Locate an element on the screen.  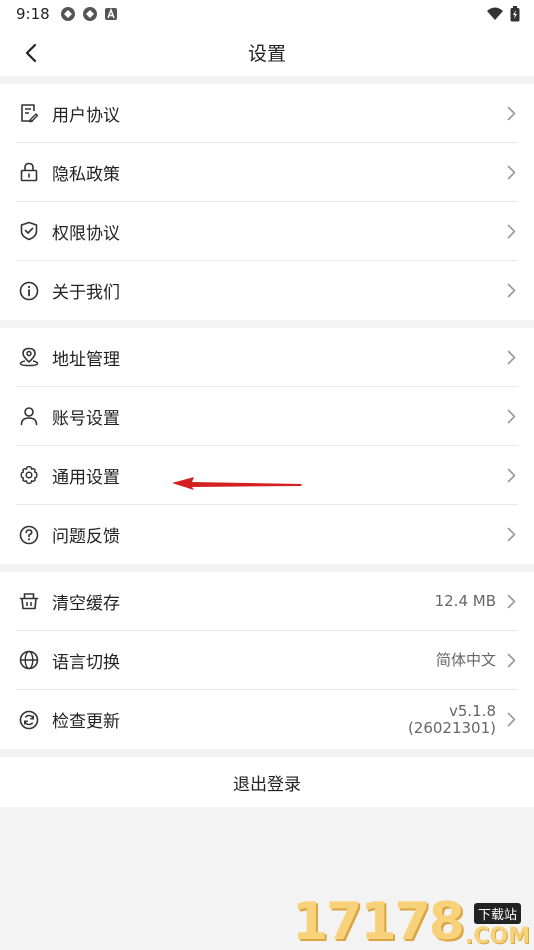
privacy-policy-item: 隐私政策 is located at coordinates (267, 172).